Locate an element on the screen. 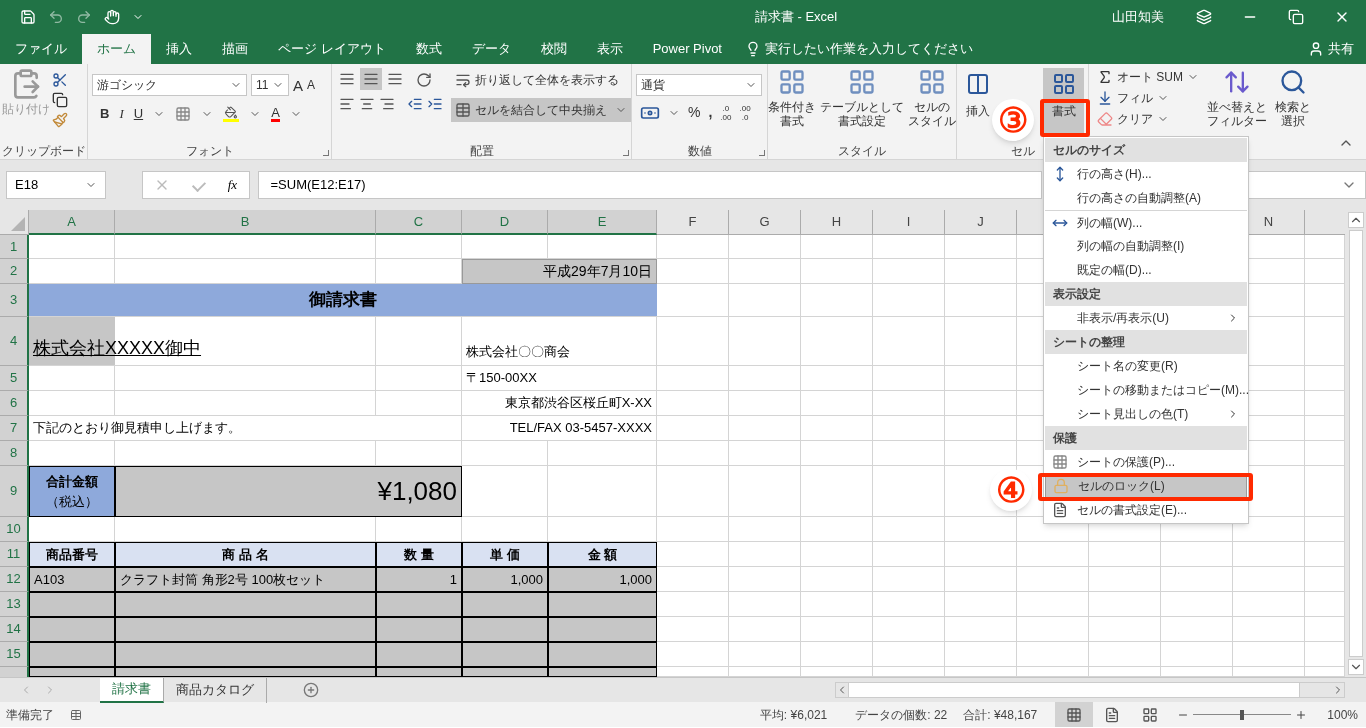 Image resolution: width=1366 pixels, height=728 pixels. ribbon-tab: 数式 is located at coordinates (428, 49).